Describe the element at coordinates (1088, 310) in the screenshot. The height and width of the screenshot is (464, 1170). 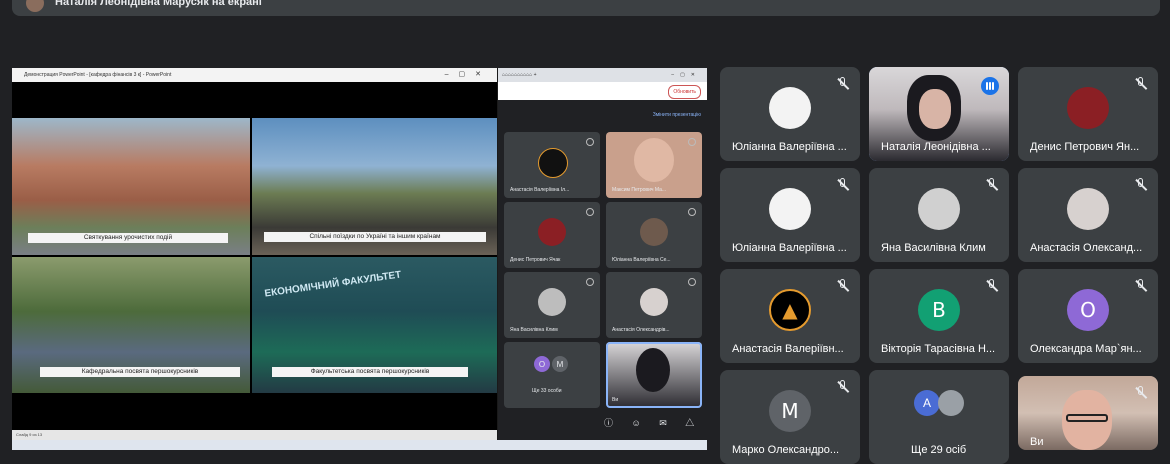
I see `participant-avatar: О` at that location.